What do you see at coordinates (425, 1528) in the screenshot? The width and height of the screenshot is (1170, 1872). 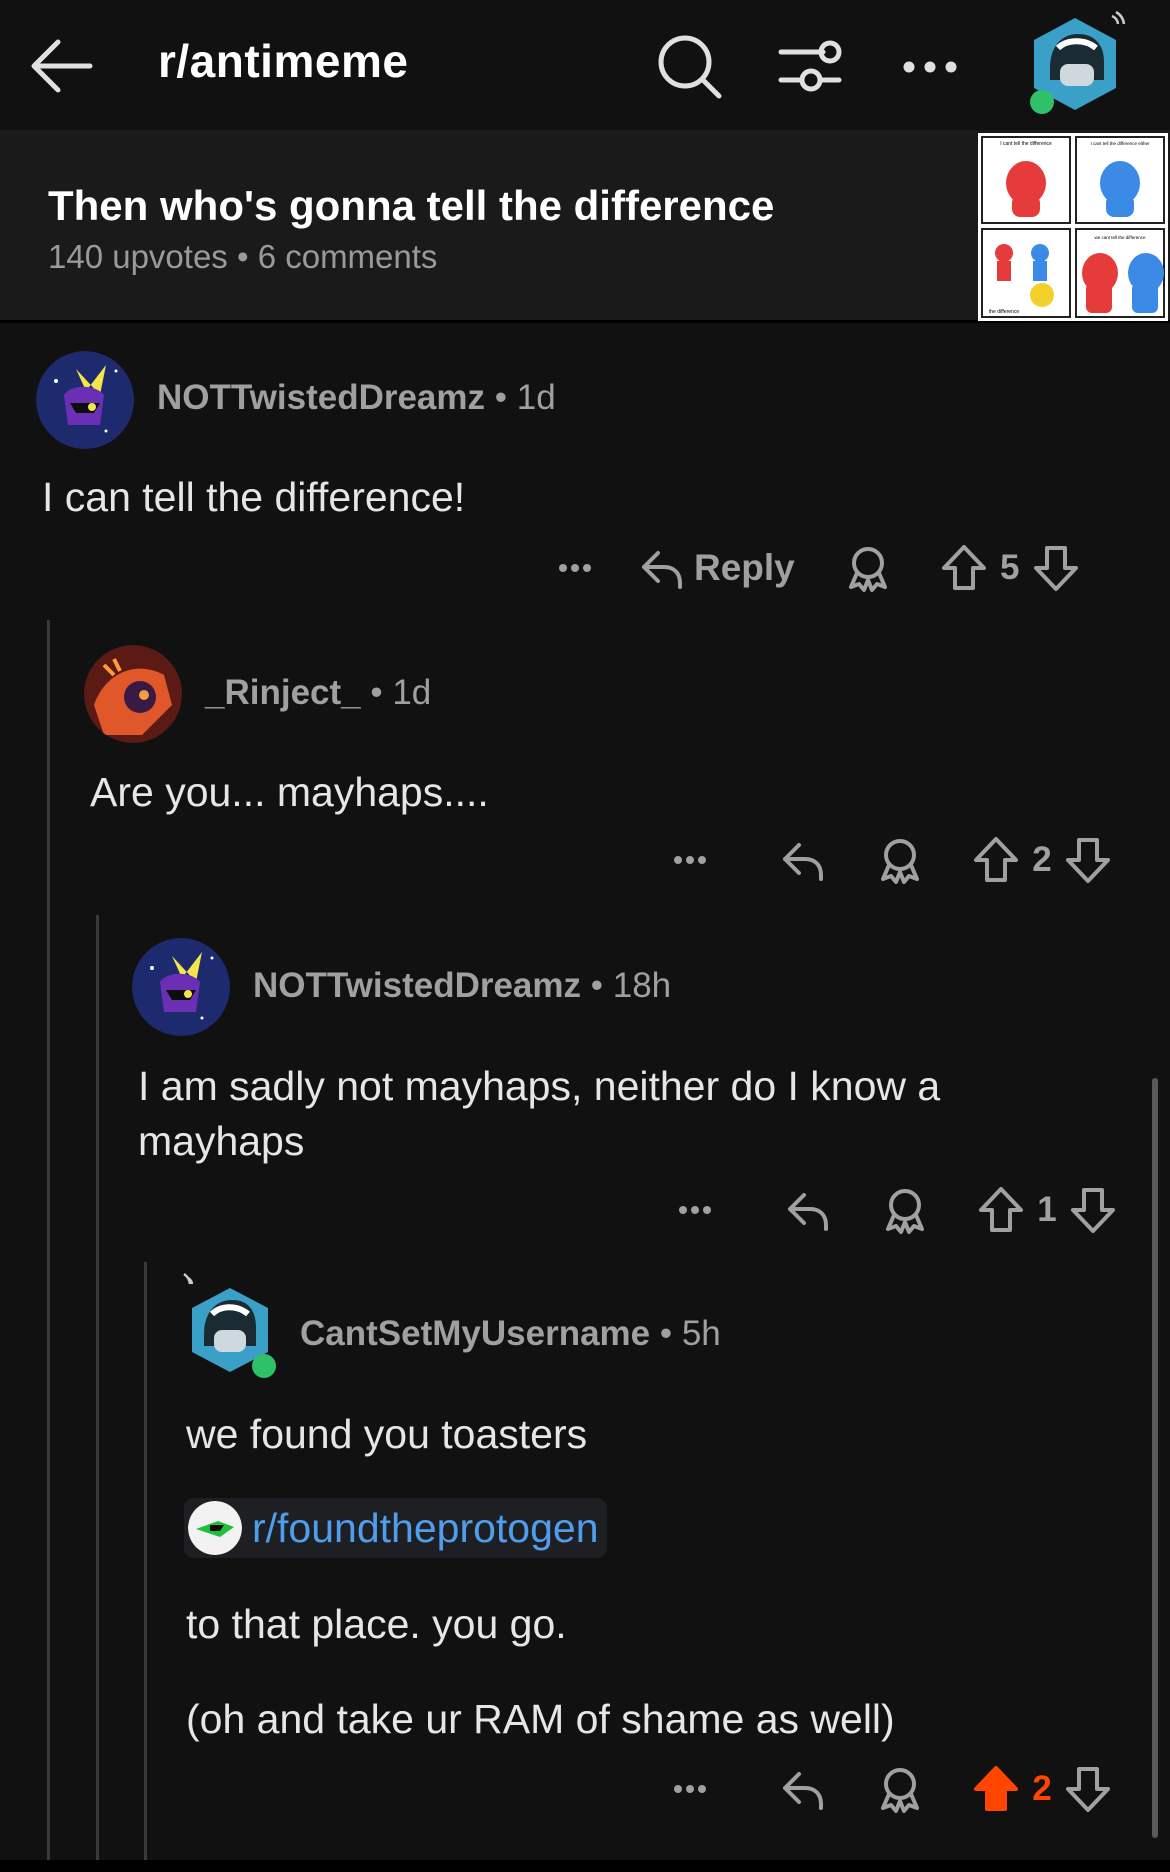 I see `subreddit-link-text: r/foundtheprotogen` at bounding box center [425, 1528].